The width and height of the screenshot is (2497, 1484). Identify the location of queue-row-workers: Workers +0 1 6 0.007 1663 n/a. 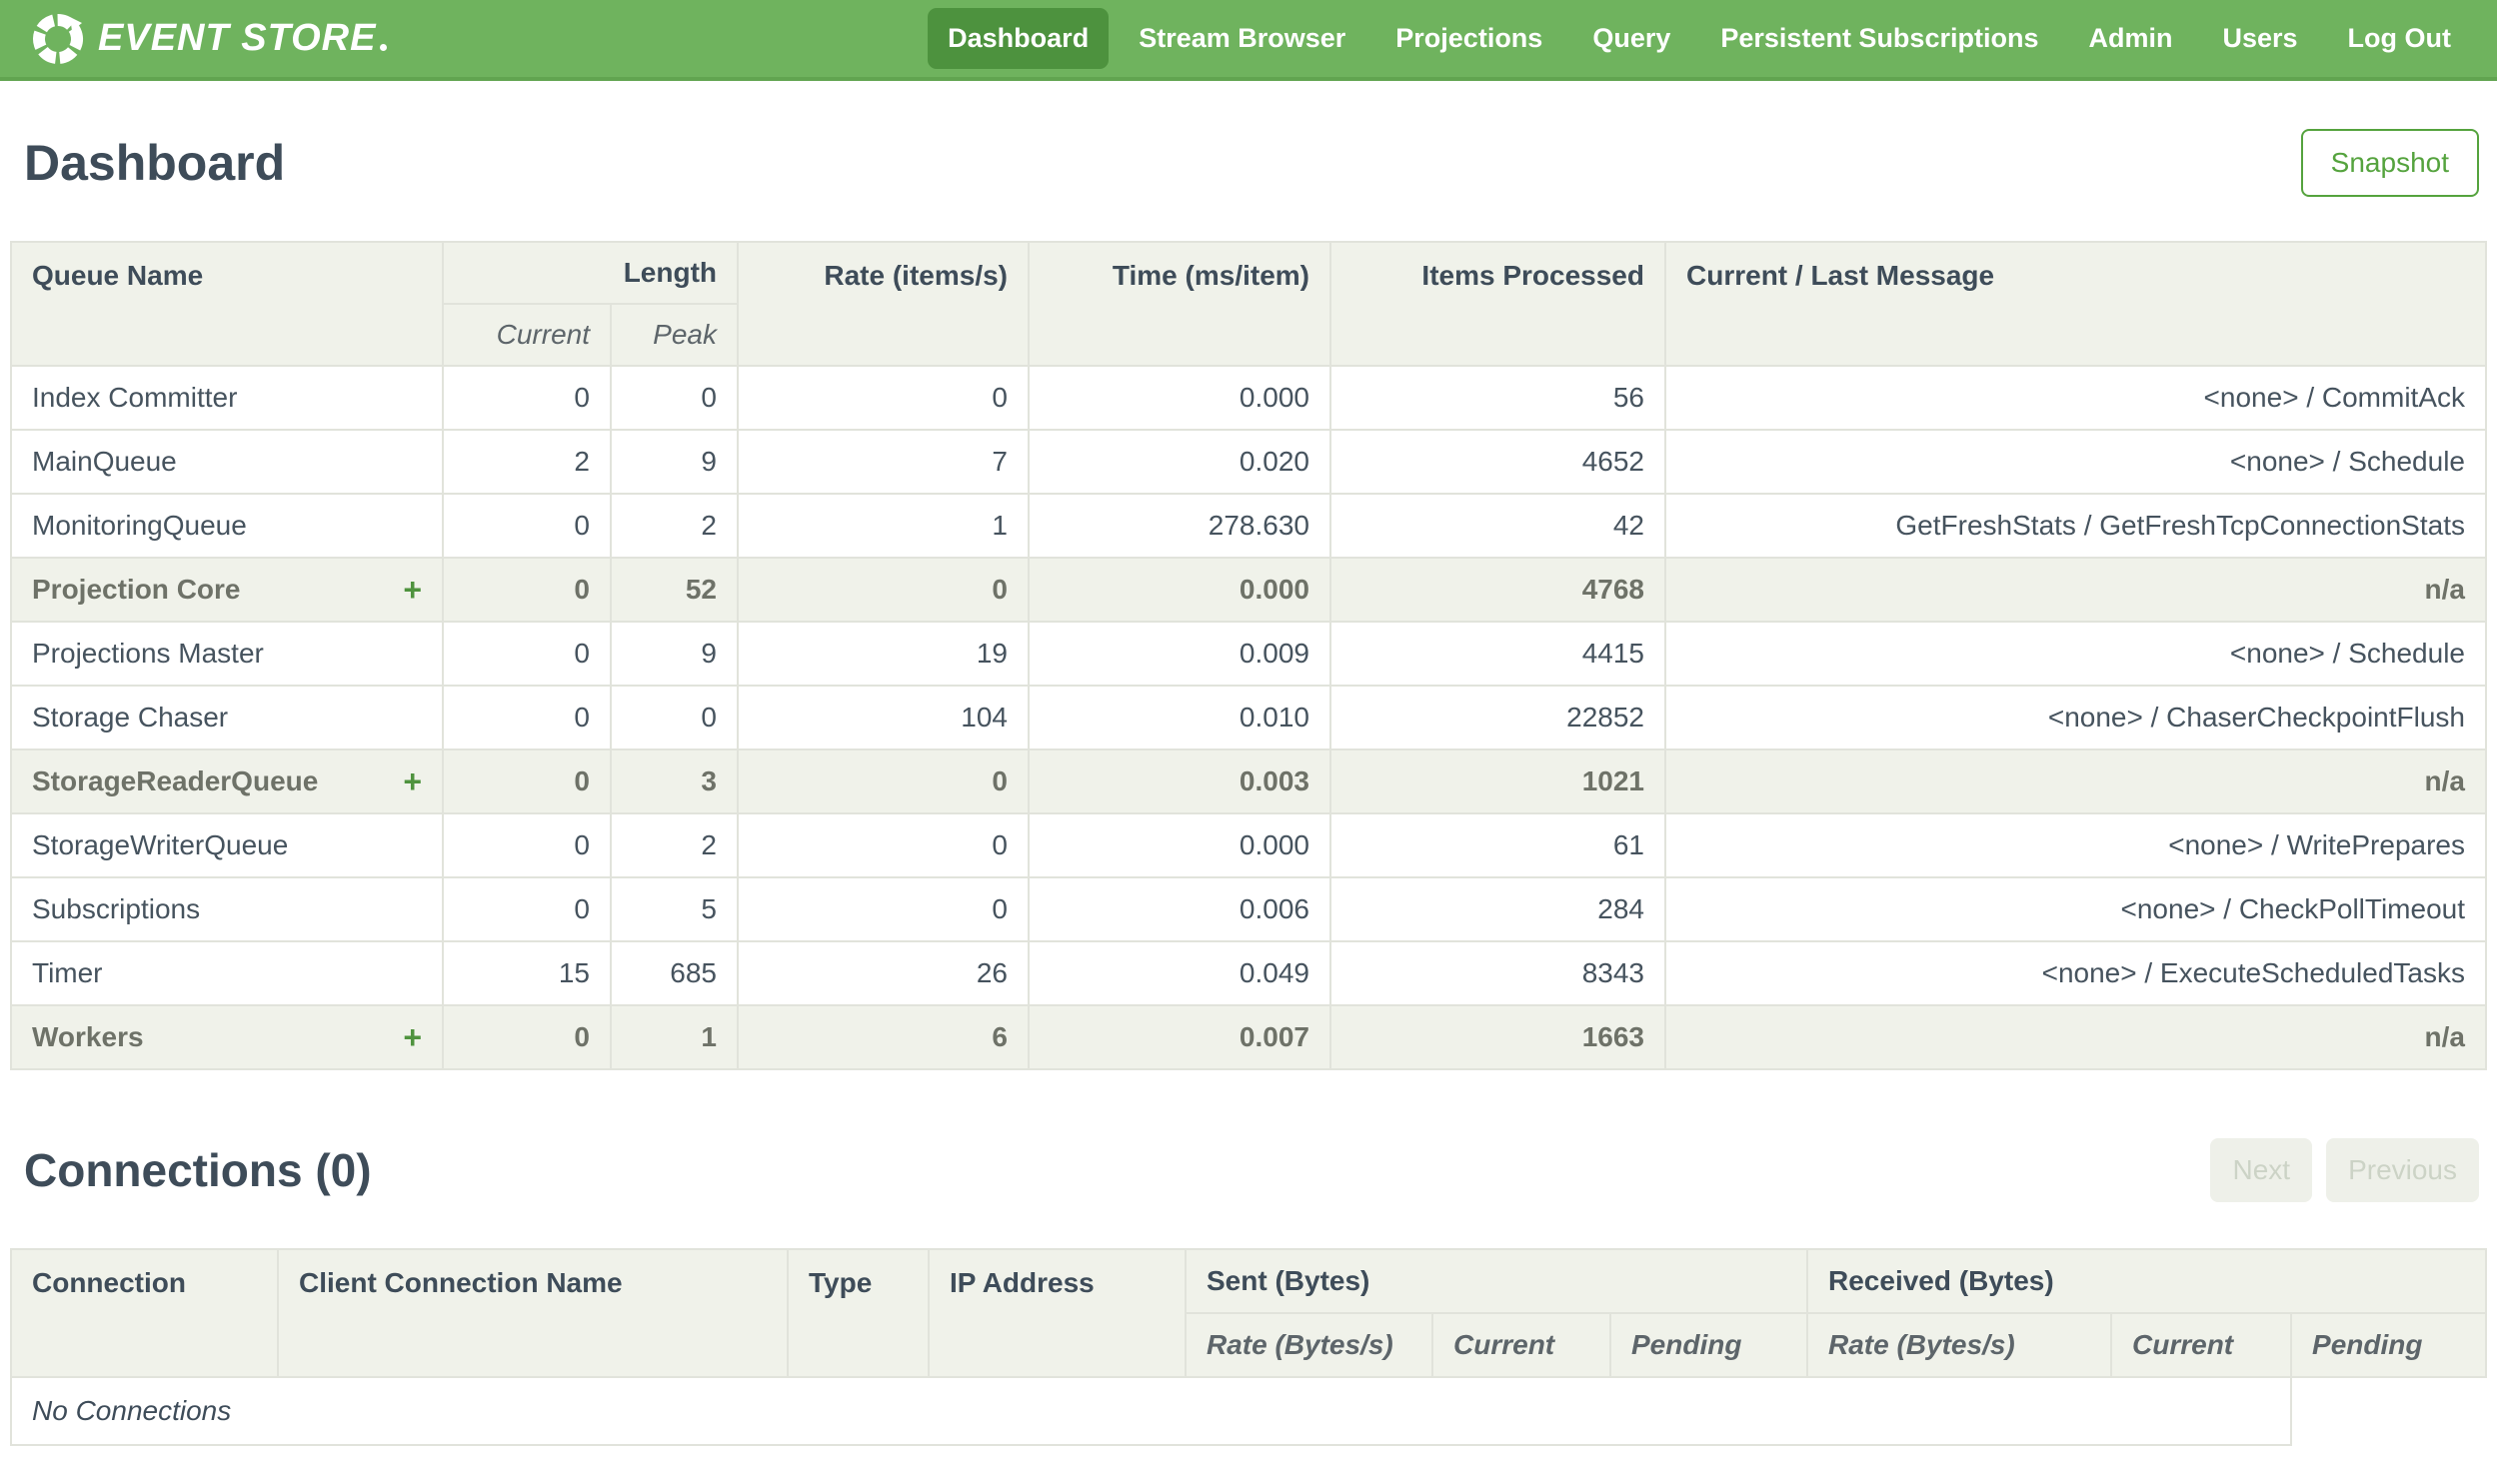
(1248, 1037).